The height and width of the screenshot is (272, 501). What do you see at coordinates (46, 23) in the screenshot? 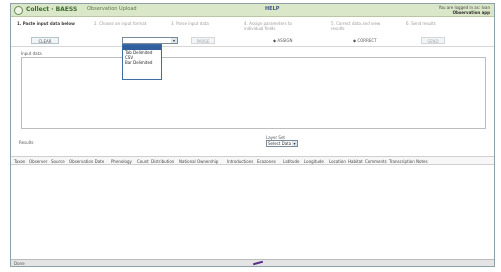
I see `step-1-label: 1. Paste input data below` at bounding box center [46, 23].